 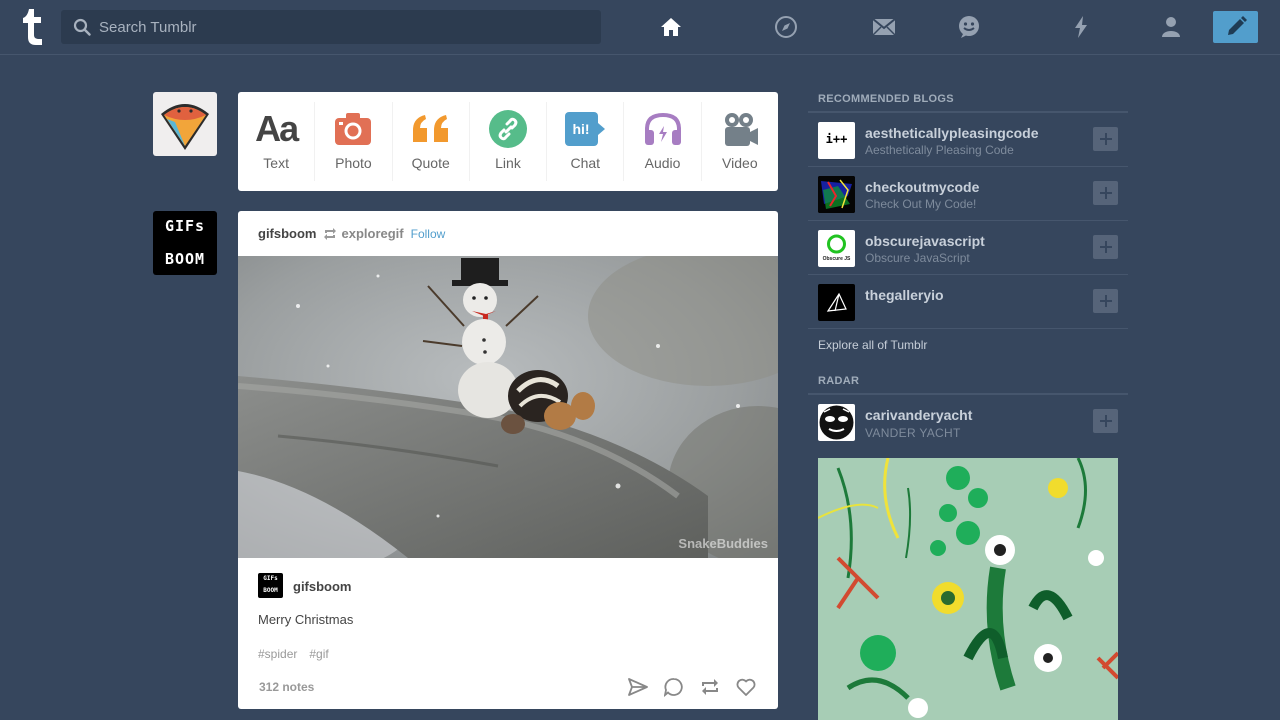 What do you see at coordinates (270, 590) in the screenshot?
I see `footer-avatar-text-bottom: BOOM` at bounding box center [270, 590].